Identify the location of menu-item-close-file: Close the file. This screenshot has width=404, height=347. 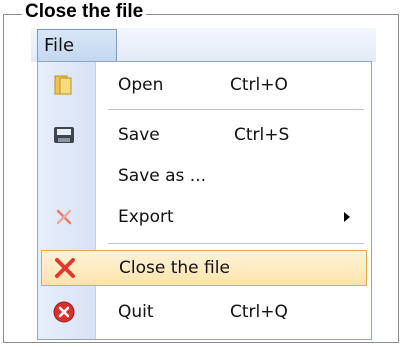
(204, 268).